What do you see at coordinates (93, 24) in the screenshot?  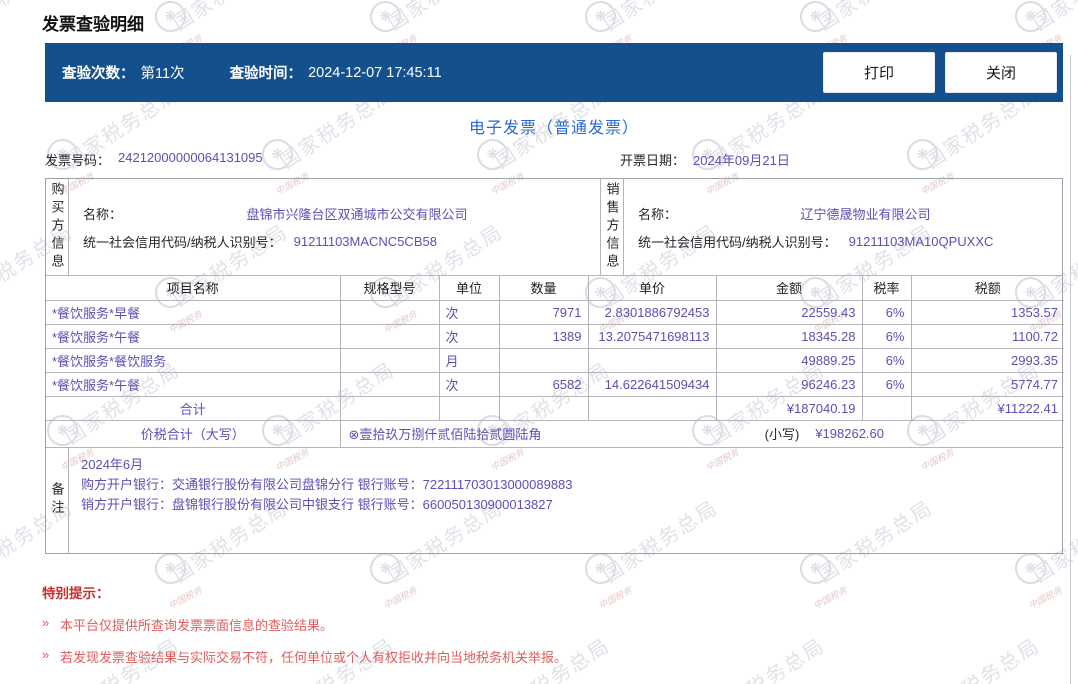 I see `page-title: 发票查验明细` at bounding box center [93, 24].